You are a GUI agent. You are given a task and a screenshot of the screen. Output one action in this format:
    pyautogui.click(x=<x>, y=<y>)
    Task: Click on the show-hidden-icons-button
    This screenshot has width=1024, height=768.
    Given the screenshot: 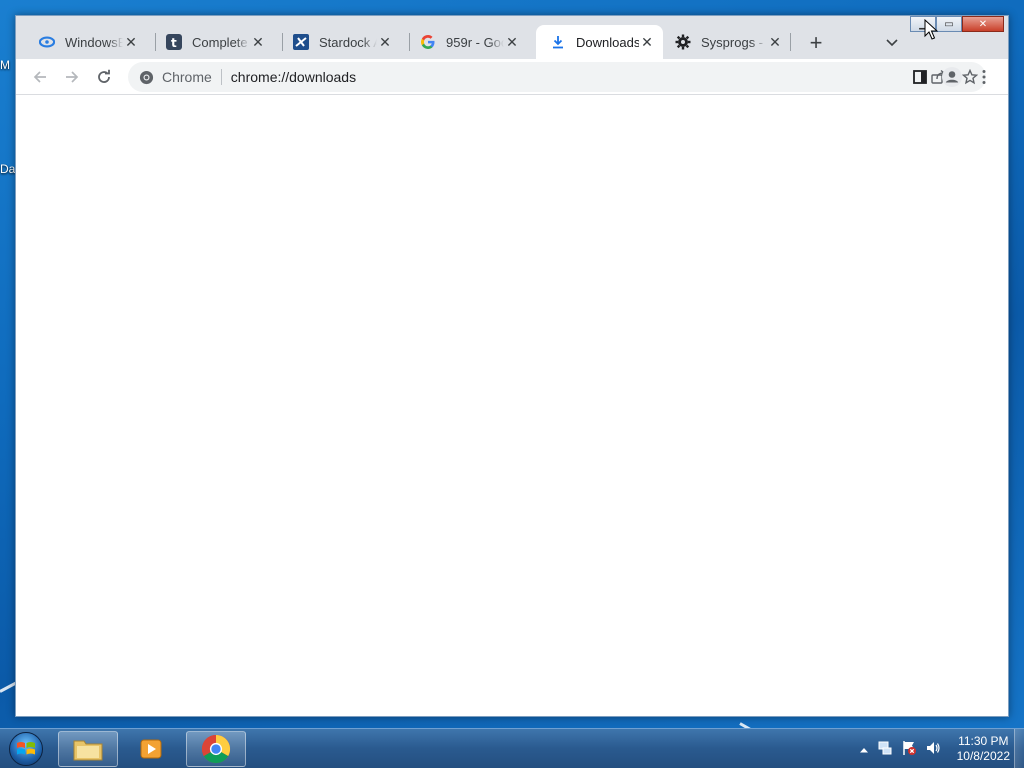 What is the action you would take?
    pyautogui.click(x=864, y=749)
    